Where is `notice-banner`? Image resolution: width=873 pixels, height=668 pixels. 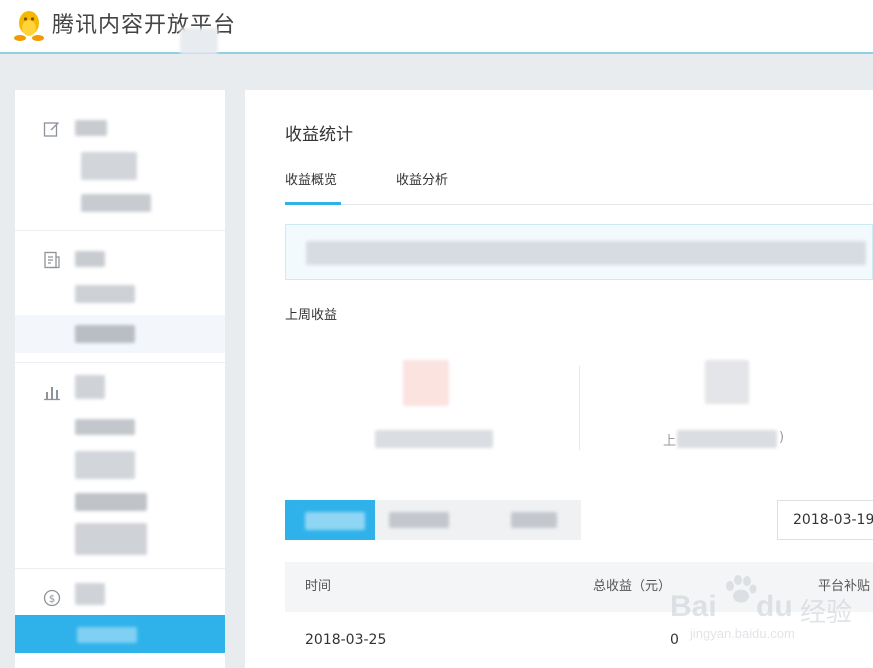
notice-banner is located at coordinates (579, 252).